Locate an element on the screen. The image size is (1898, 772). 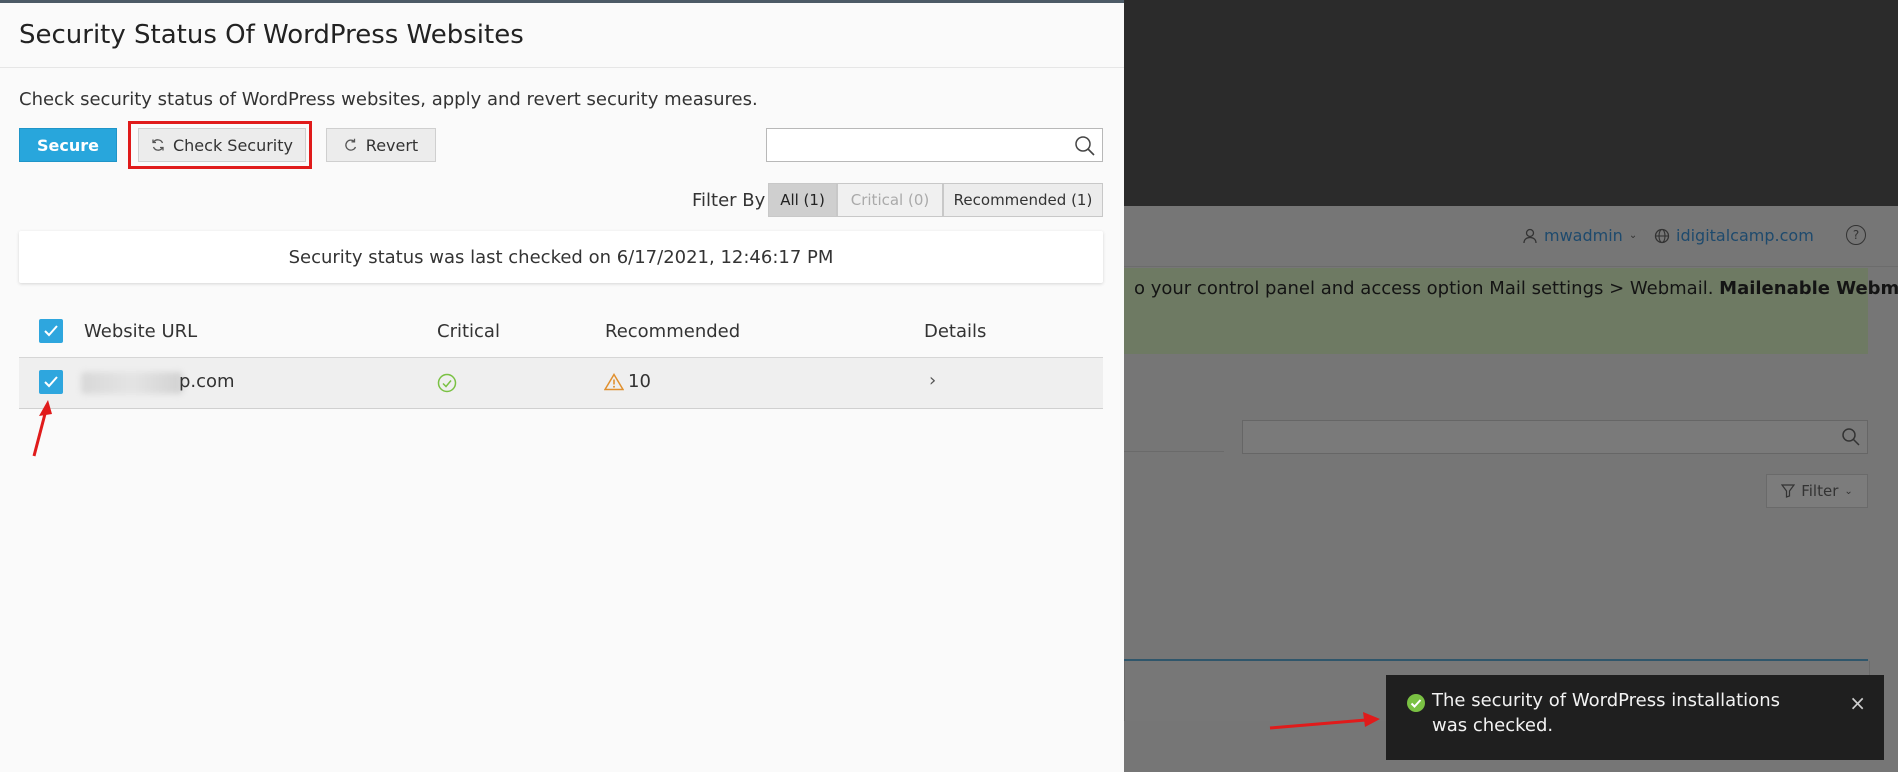
table-row: p.com 10 › is located at coordinates (561, 383).